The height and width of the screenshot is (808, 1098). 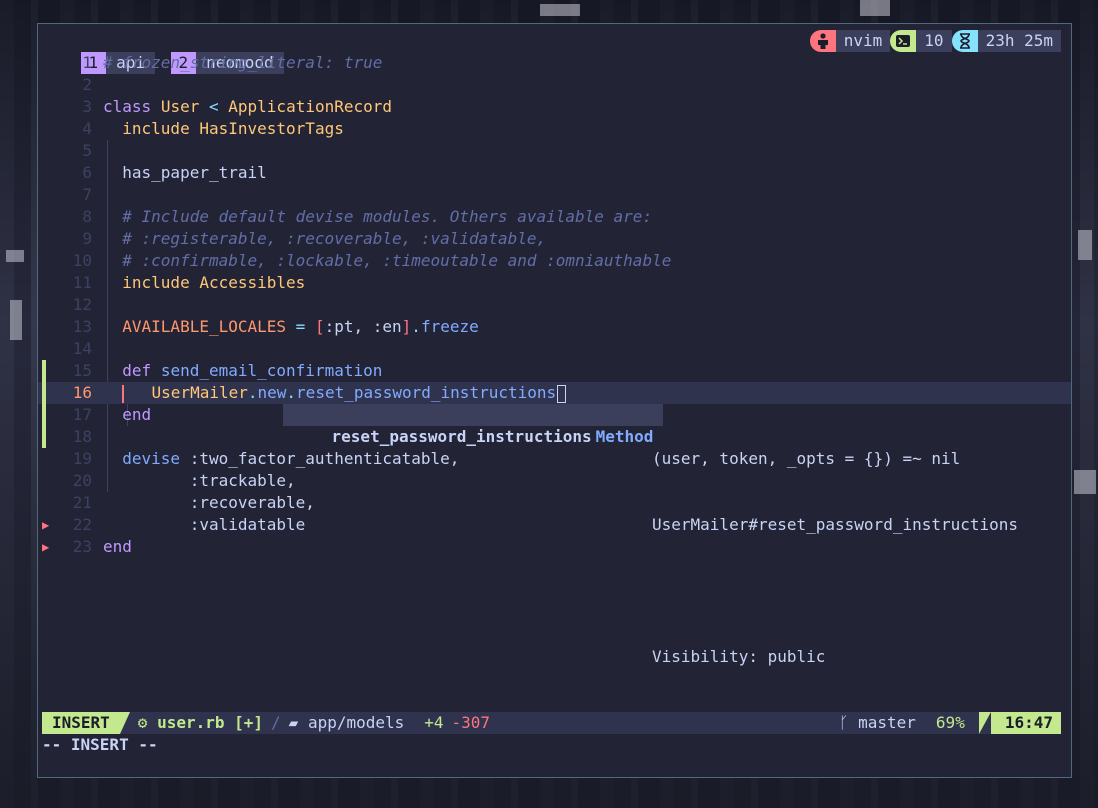 I want to click on tmux-pane-count: 10, so click(x=934, y=41).